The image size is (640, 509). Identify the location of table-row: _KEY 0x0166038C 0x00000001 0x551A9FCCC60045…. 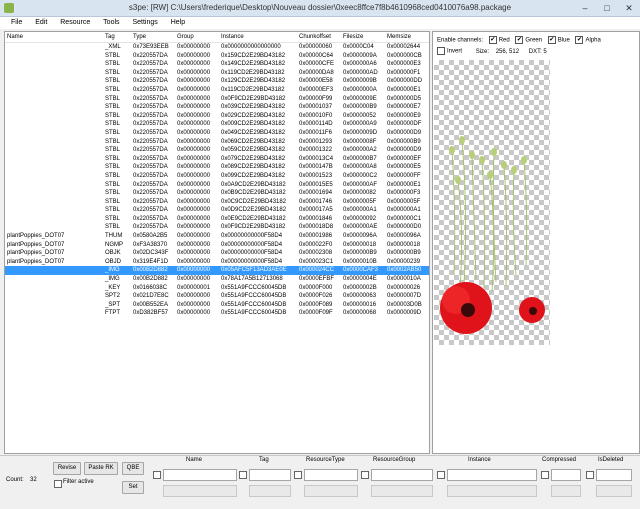
(217, 288).